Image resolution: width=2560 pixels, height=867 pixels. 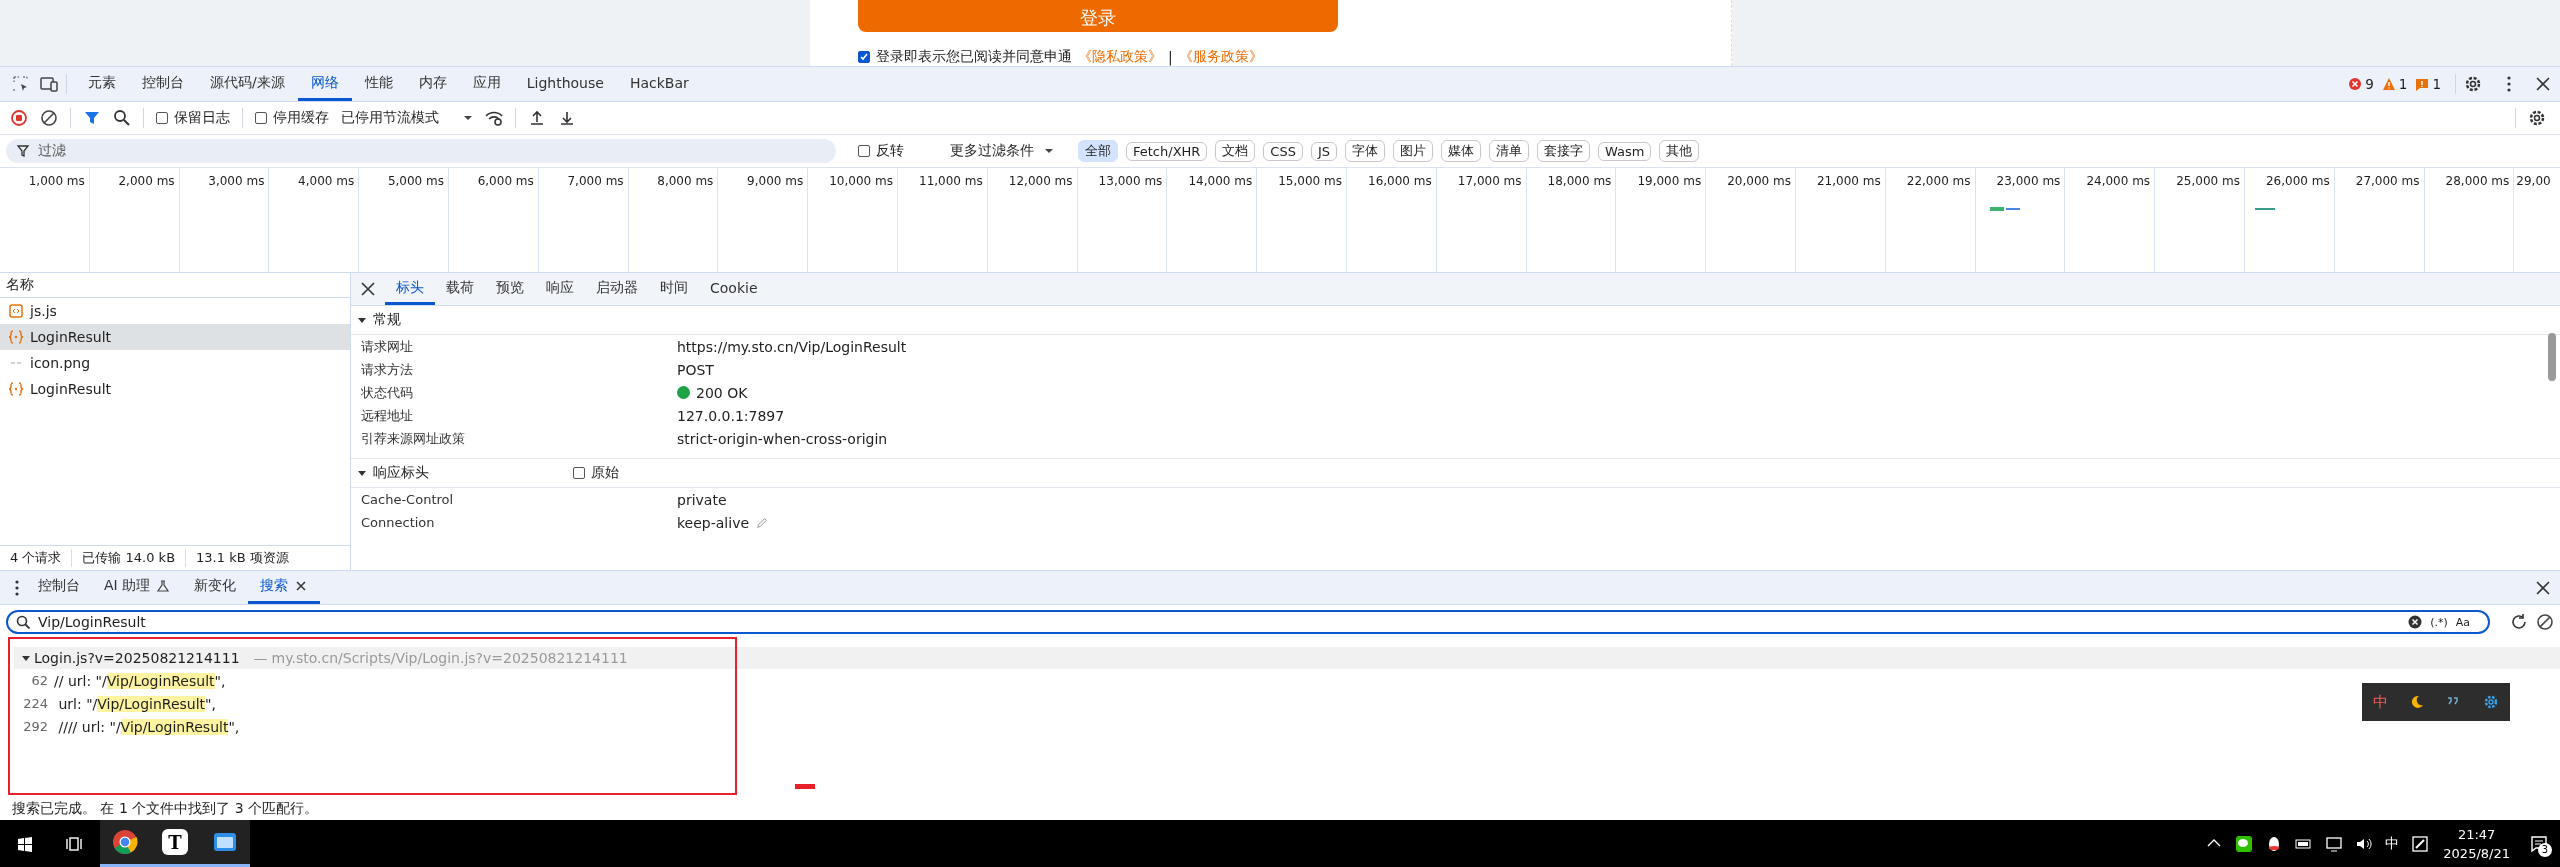 I want to click on time-tick: 9,000 ms, so click(x=763, y=220).